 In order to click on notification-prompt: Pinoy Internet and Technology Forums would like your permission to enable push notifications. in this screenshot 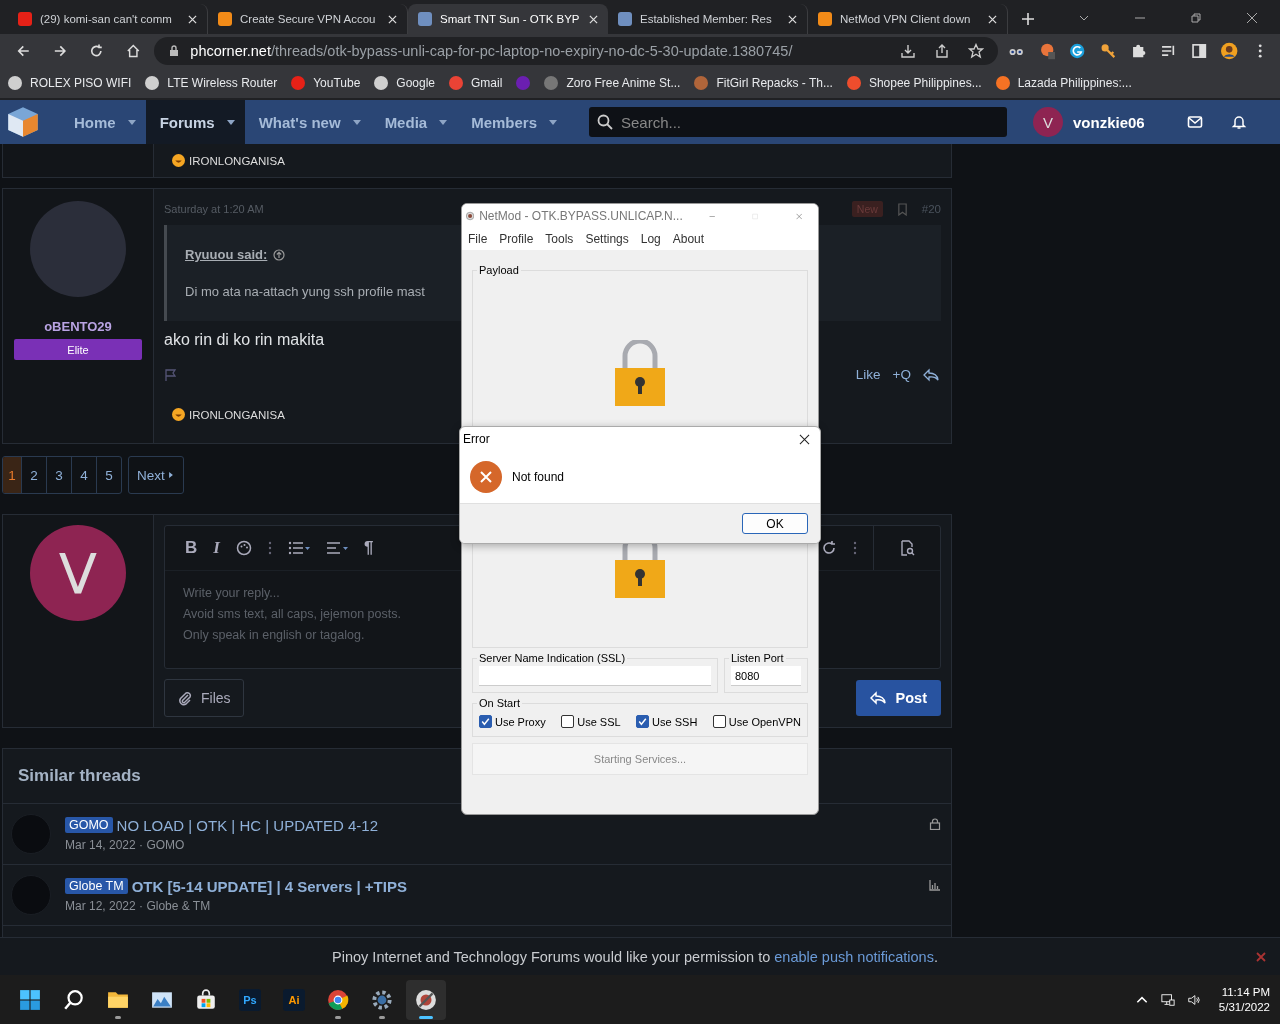, I will do `click(635, 956)`.